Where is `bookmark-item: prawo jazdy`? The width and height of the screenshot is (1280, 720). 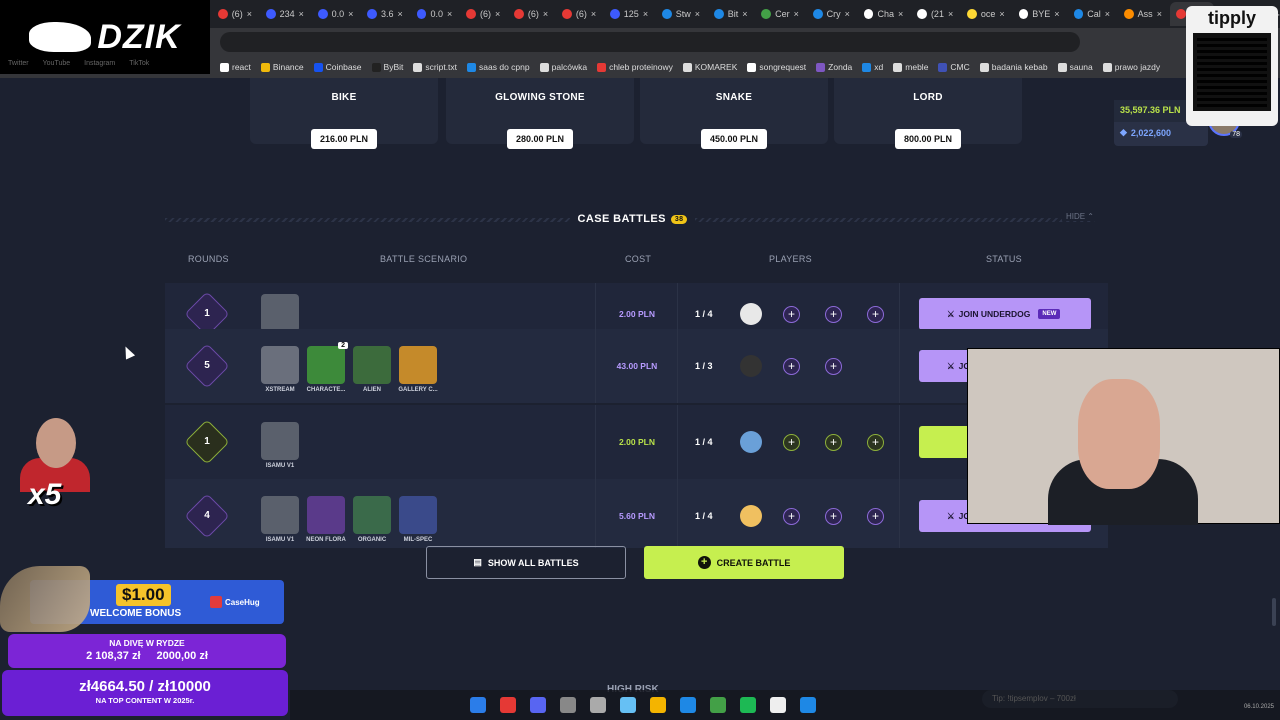
bookmark-item: prawo jazdy is located at coordinates (1131, 67).